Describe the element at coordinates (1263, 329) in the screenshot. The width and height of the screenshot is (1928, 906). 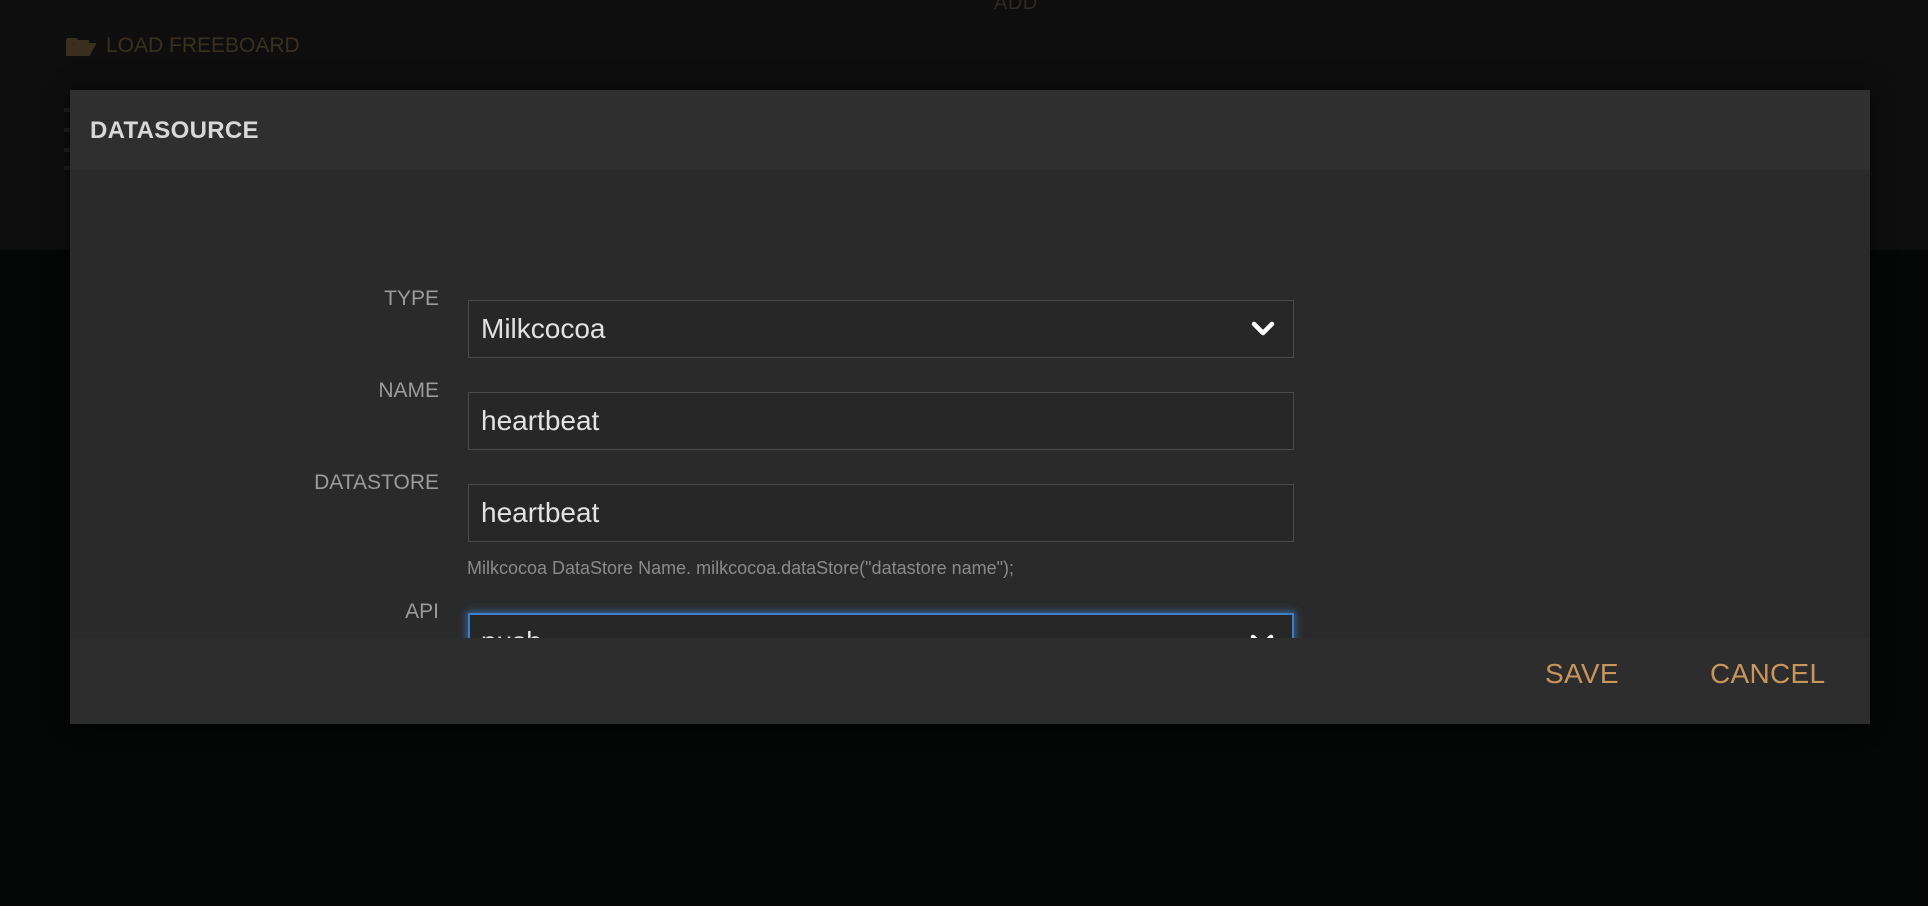
I see `chevron-down-icon` at that location.